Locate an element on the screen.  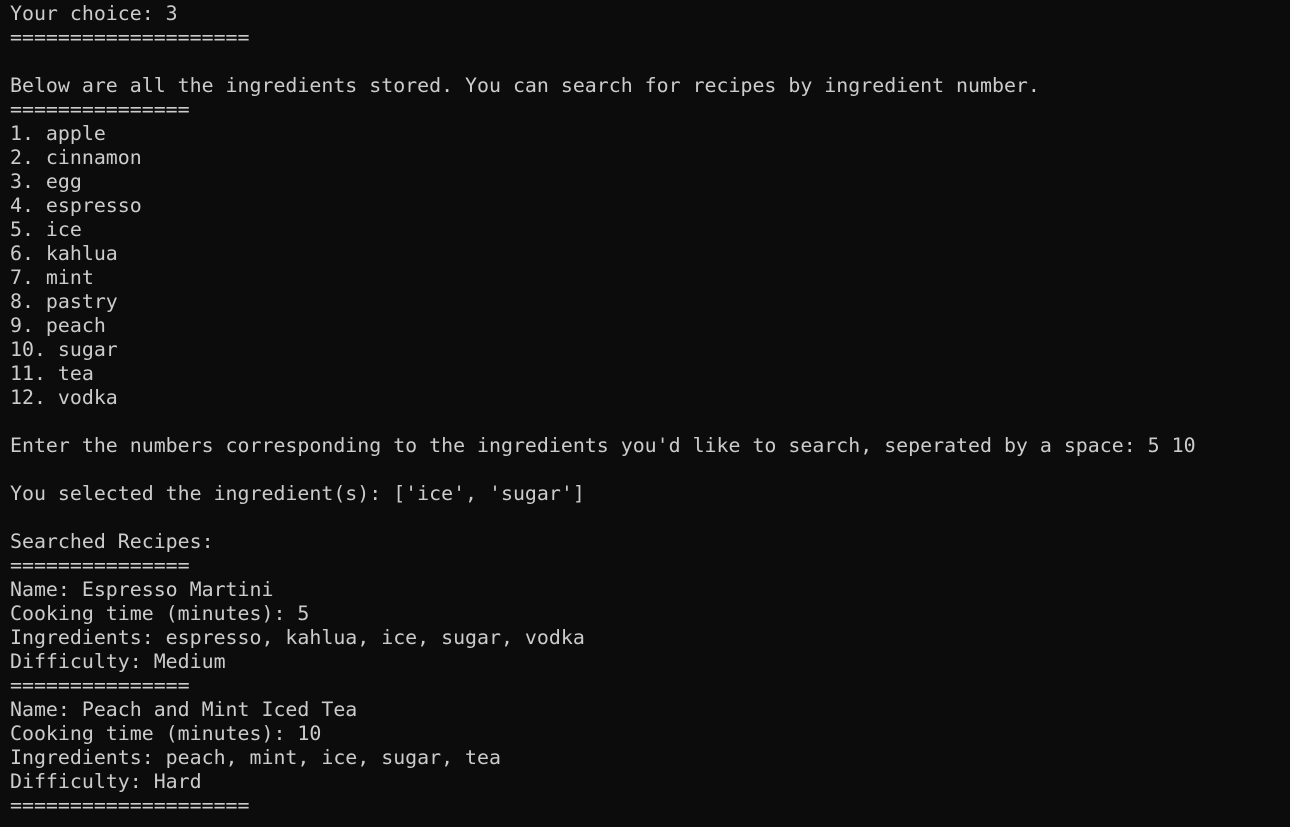
ingredient-list-item: 2. cinnamon is located at coordinates (76, 157).